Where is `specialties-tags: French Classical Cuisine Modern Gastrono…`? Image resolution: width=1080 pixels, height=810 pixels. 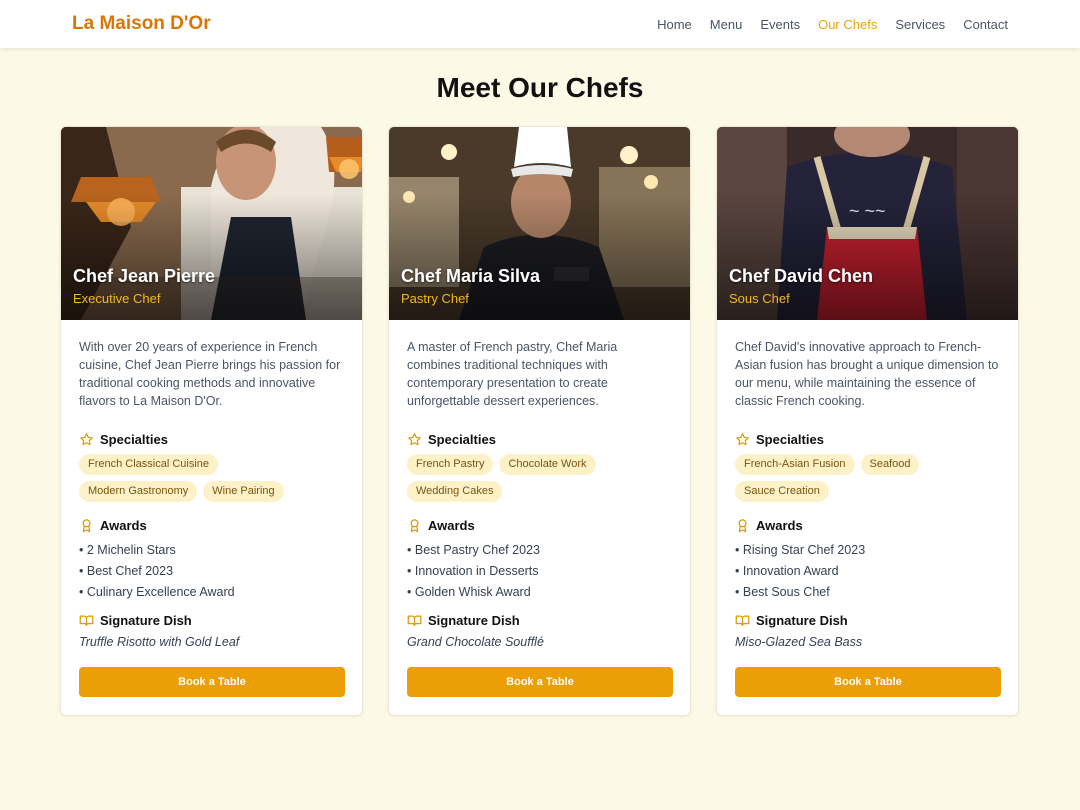 specialties-tags: French Classical Cuisine Modern Gastrono… is located at coordinates (211, 481).